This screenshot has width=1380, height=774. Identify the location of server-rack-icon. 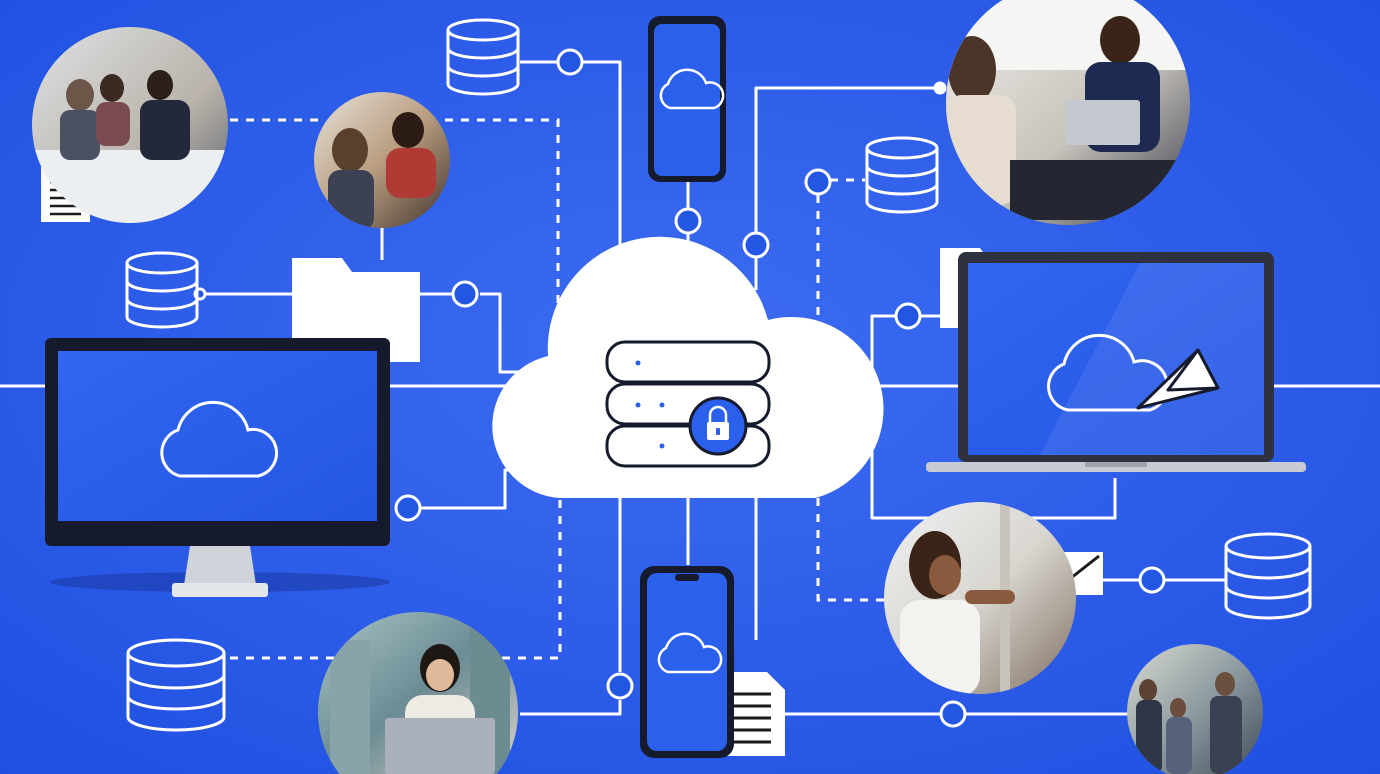
(688, 404).